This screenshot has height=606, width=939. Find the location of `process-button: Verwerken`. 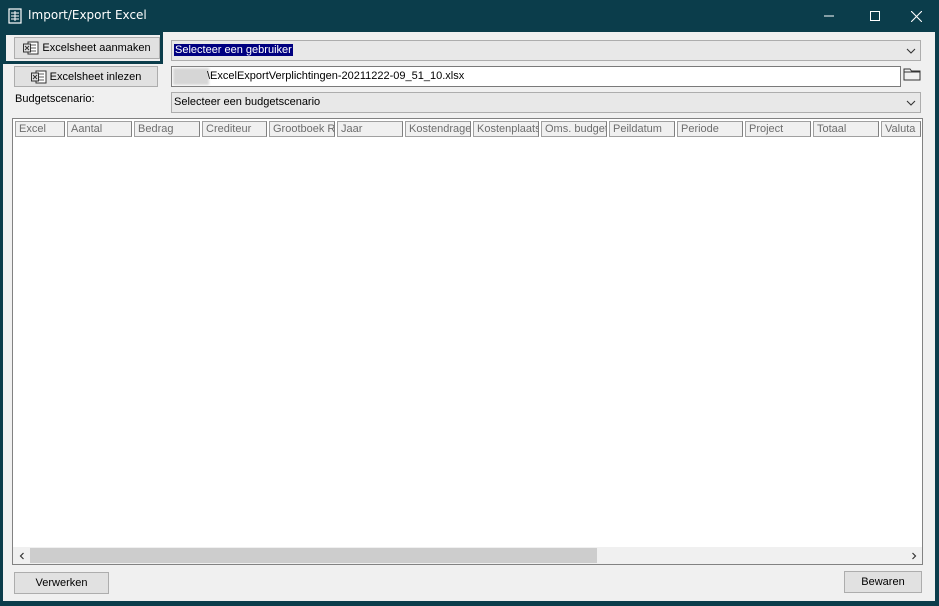

process-button: Verwerken is located at coordinates (61, 583).